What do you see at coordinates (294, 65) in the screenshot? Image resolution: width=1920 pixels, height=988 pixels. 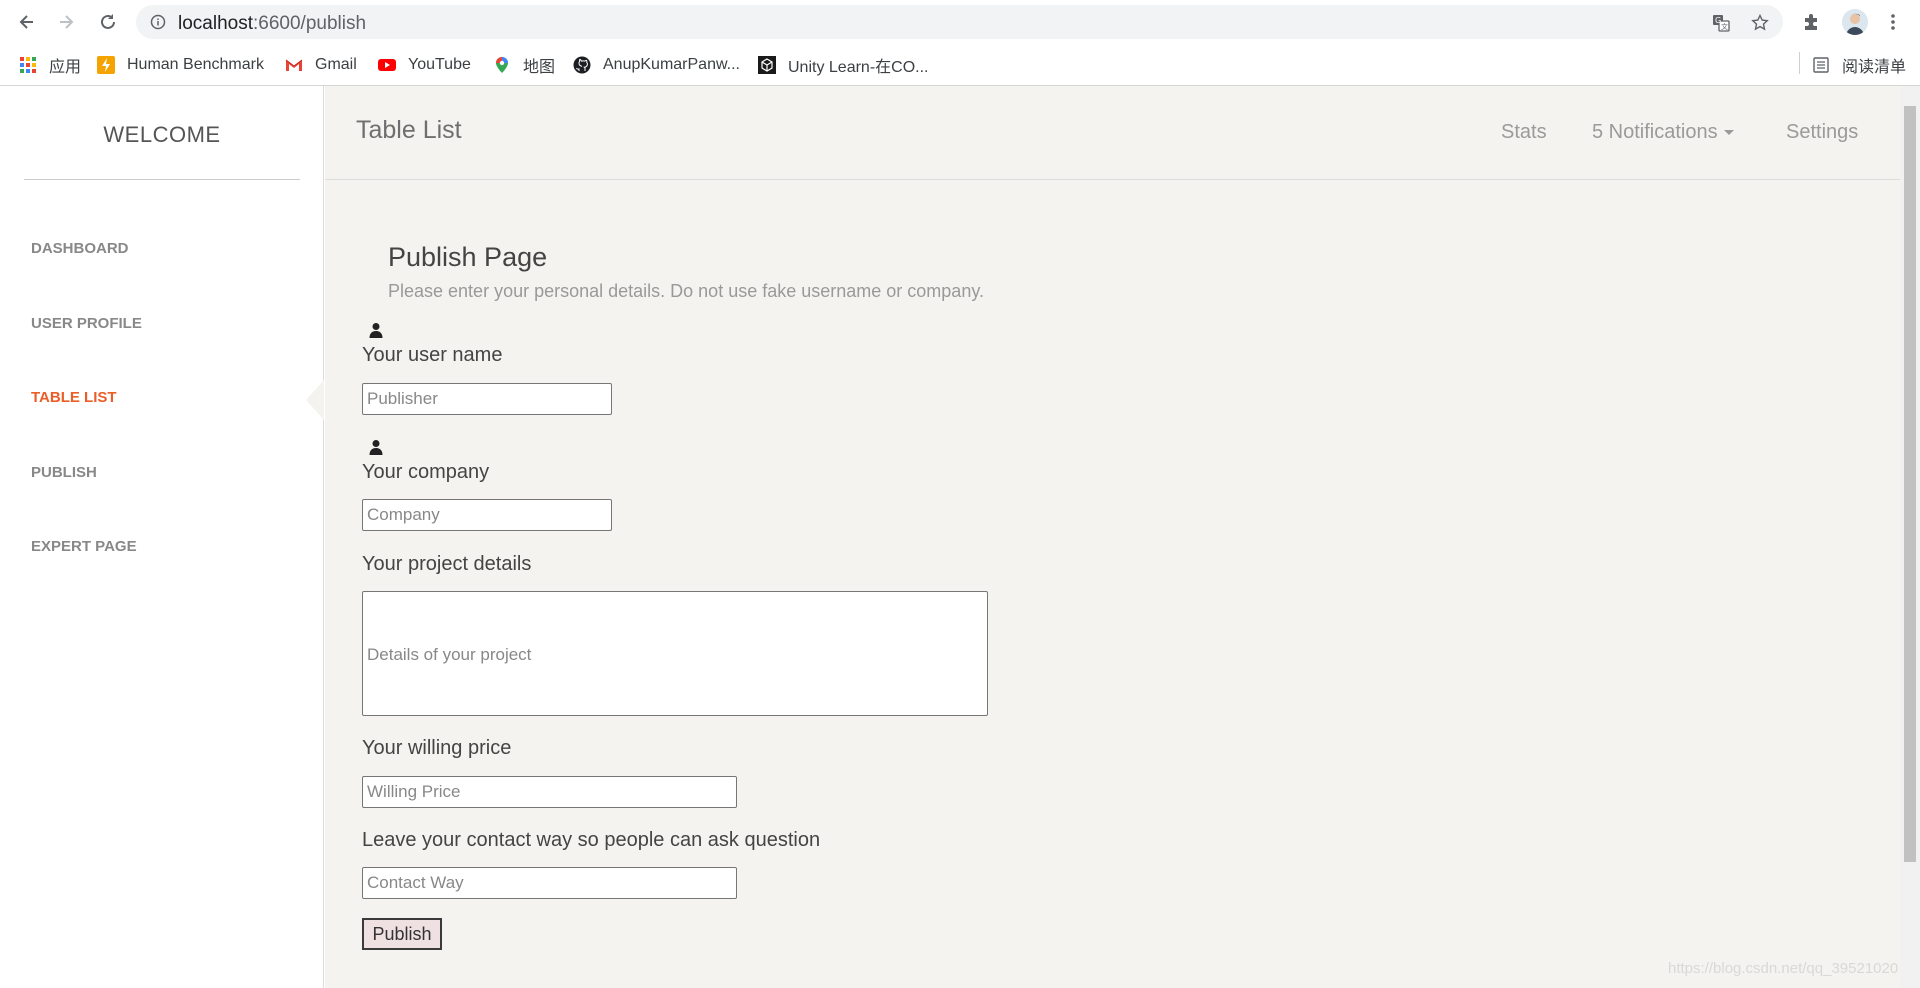 I see `gmail-icon` at bounding box center [294, 65].